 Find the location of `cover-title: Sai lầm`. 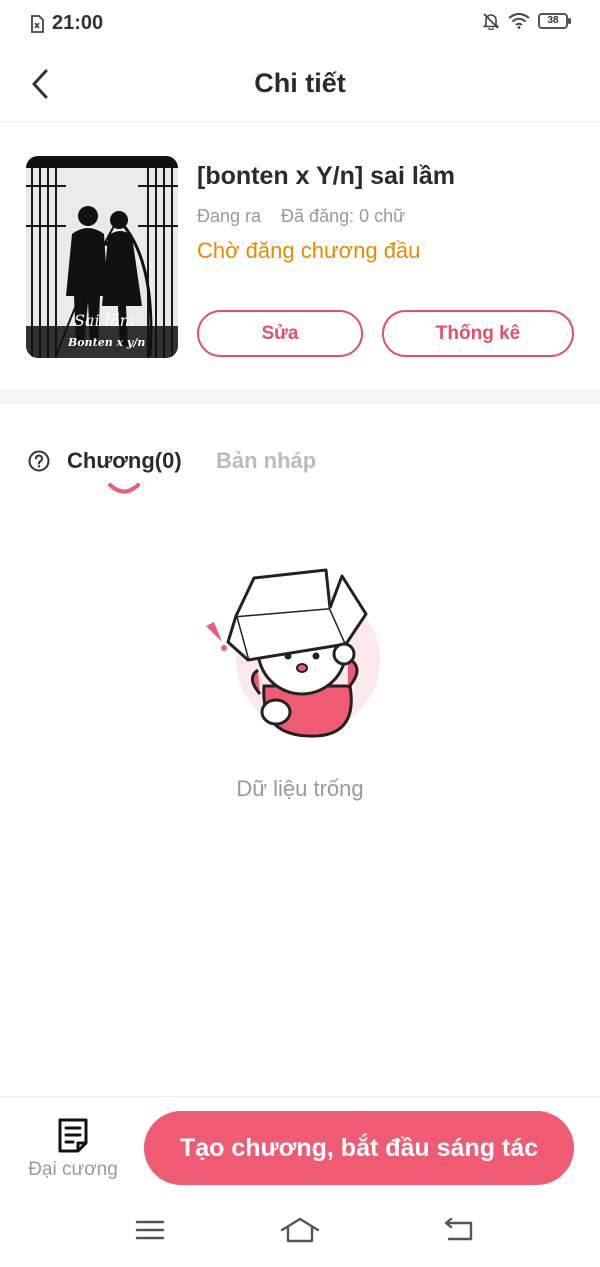

cover-title: Sai lầm is located at coordinates (104, 320).